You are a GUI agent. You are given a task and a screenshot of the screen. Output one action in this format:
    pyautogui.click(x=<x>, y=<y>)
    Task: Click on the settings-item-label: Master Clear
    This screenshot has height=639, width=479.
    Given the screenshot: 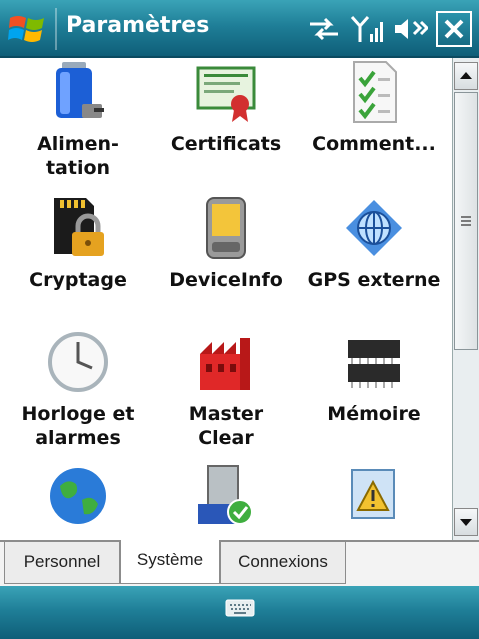 What is the action you would take?
    pyautogui.click(x=226, y=426)
    